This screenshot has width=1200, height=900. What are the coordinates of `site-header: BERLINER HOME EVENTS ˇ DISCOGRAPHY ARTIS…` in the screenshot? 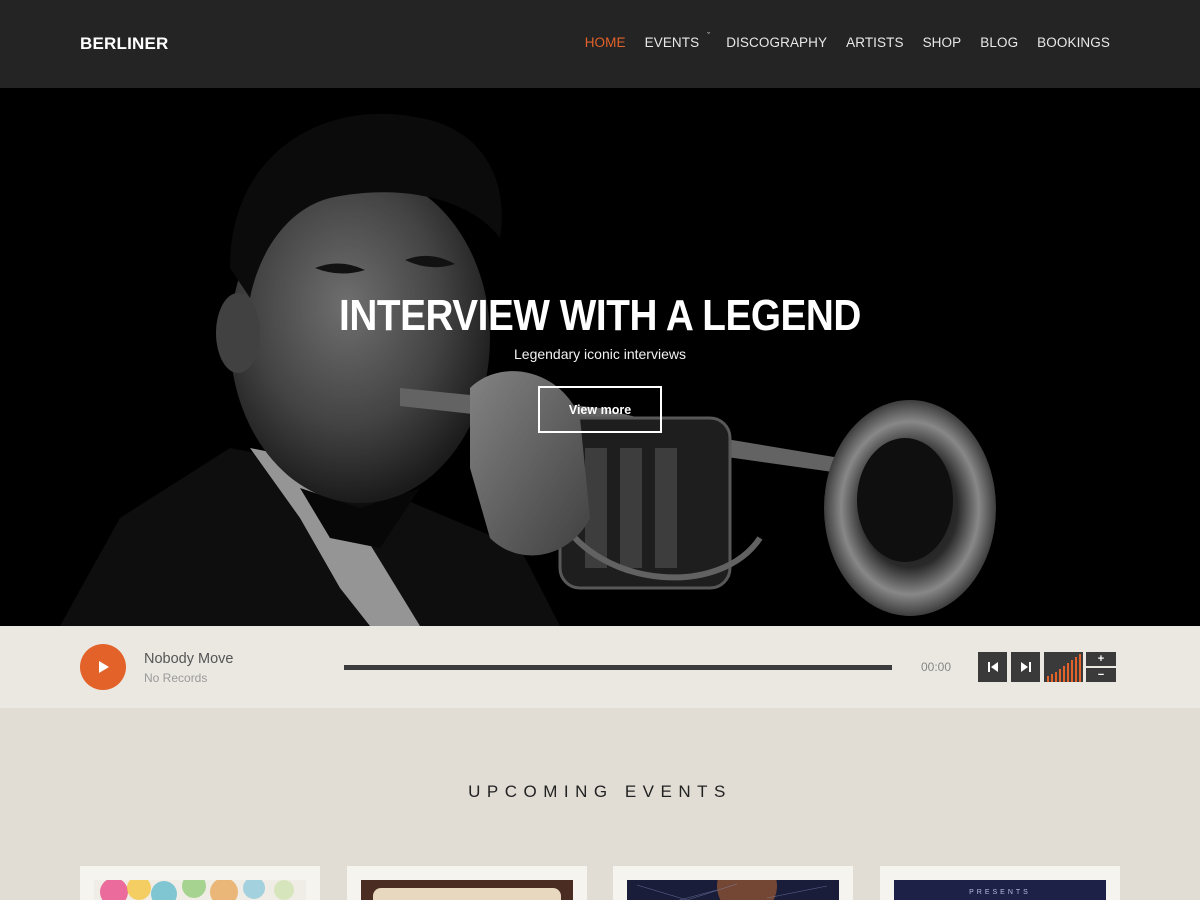 It's located at (600, 44).